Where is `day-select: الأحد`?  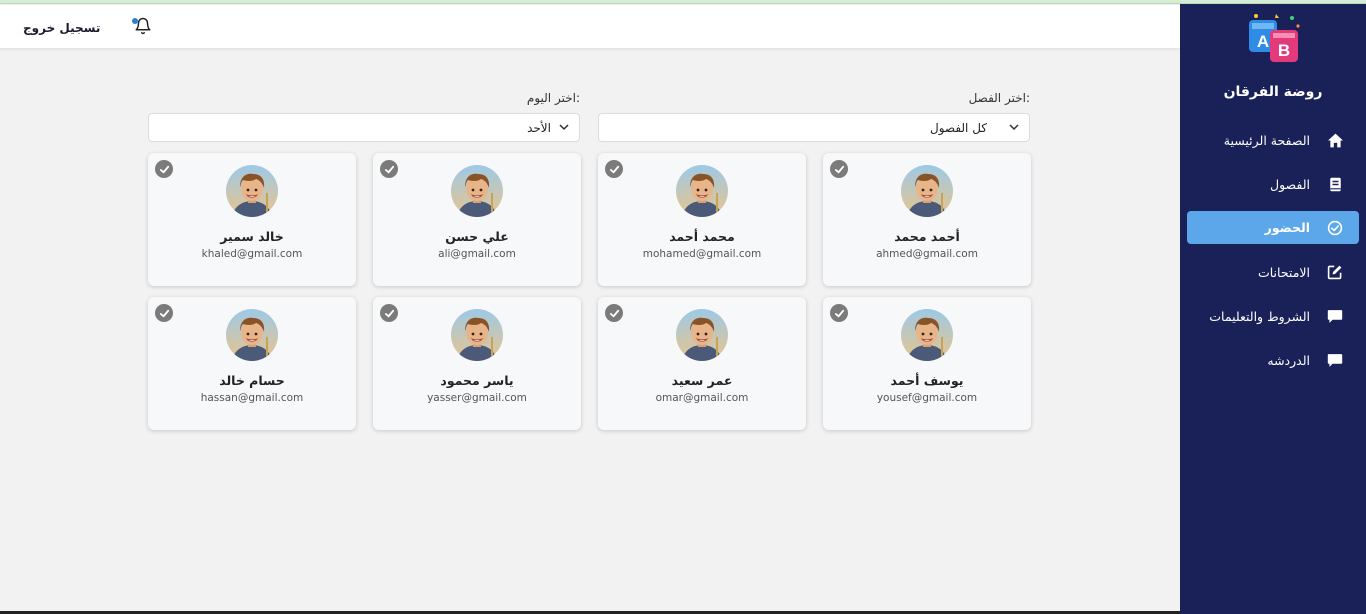
day-select: الأحد is located at coordinates (364, 127).